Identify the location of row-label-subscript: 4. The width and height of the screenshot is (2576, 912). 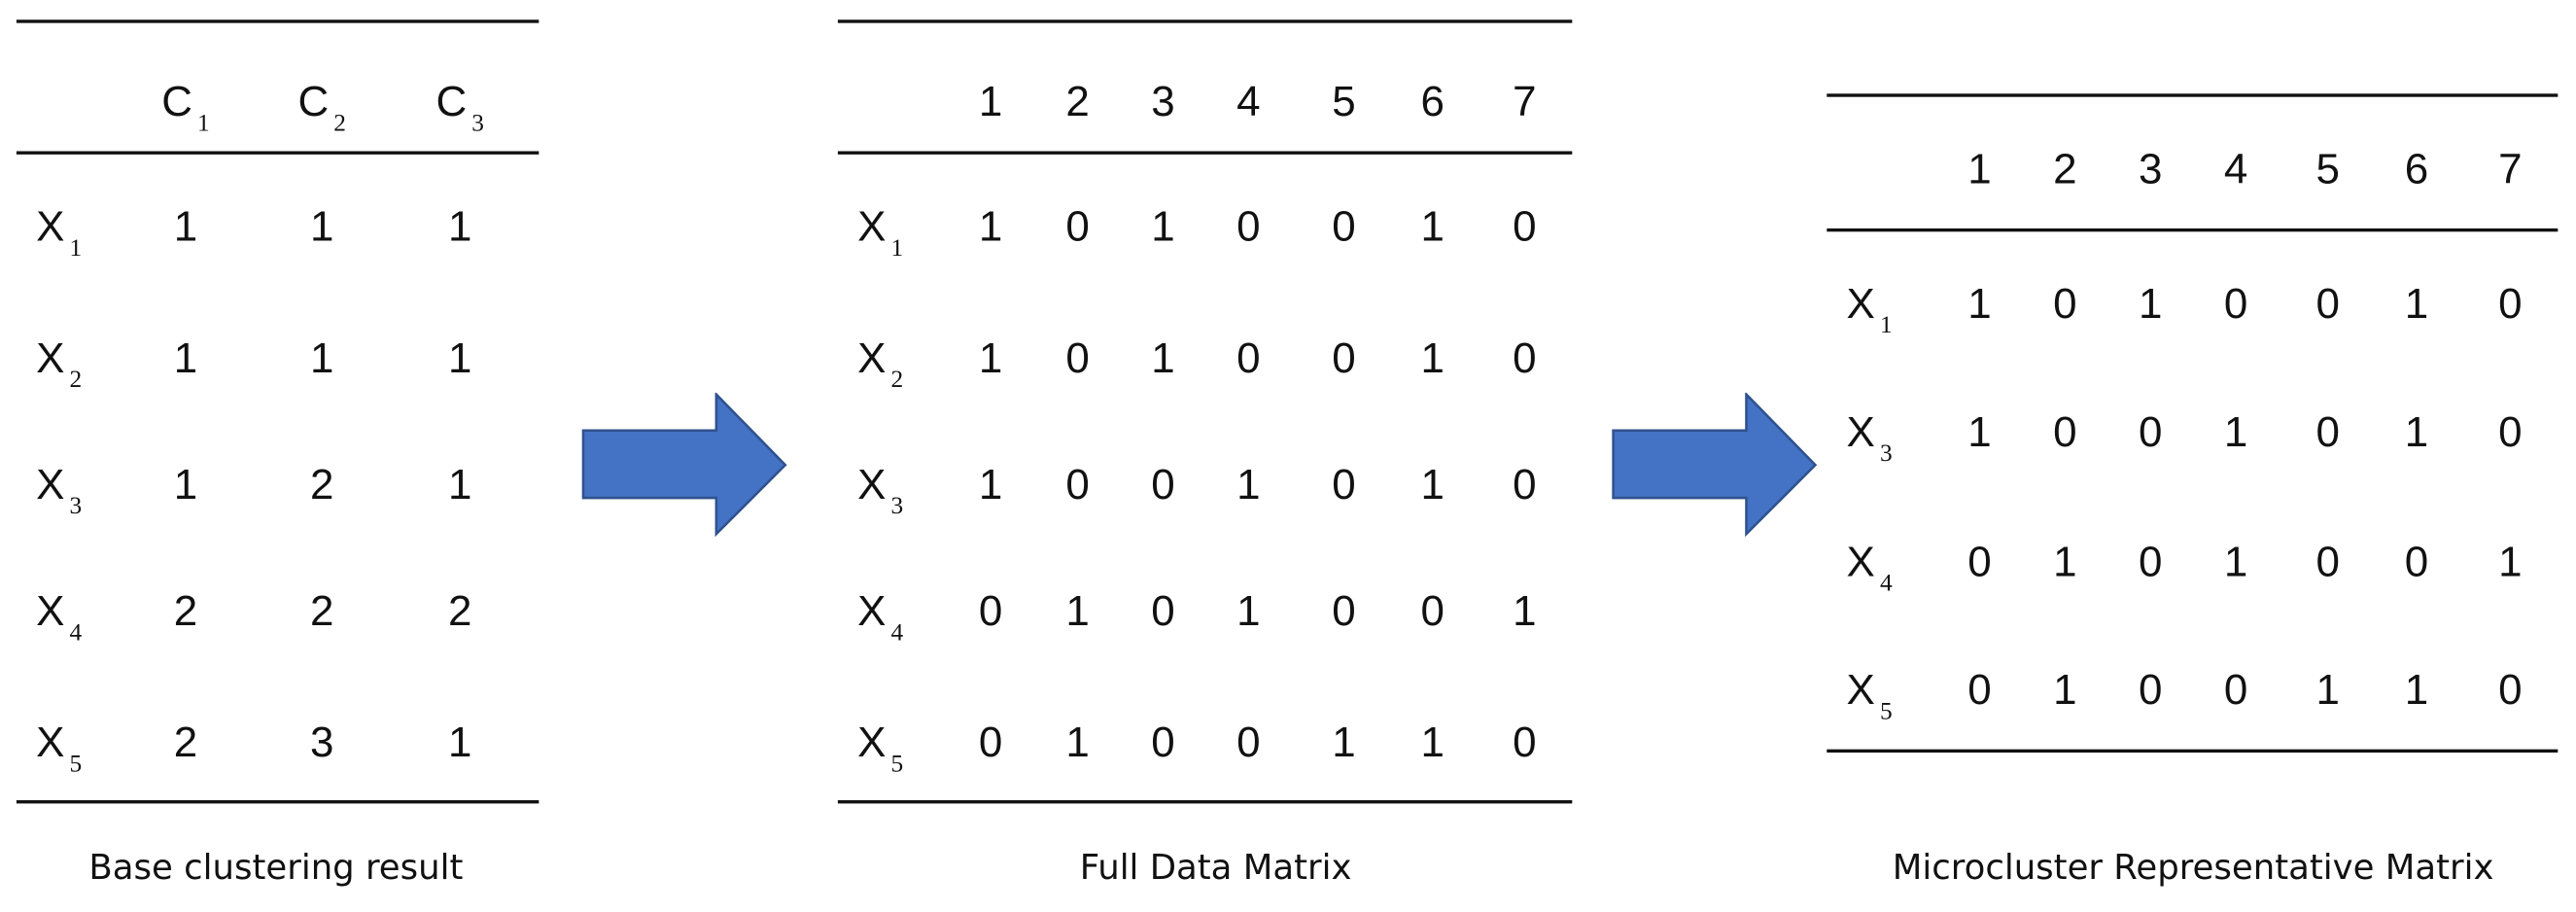
(76, 633).